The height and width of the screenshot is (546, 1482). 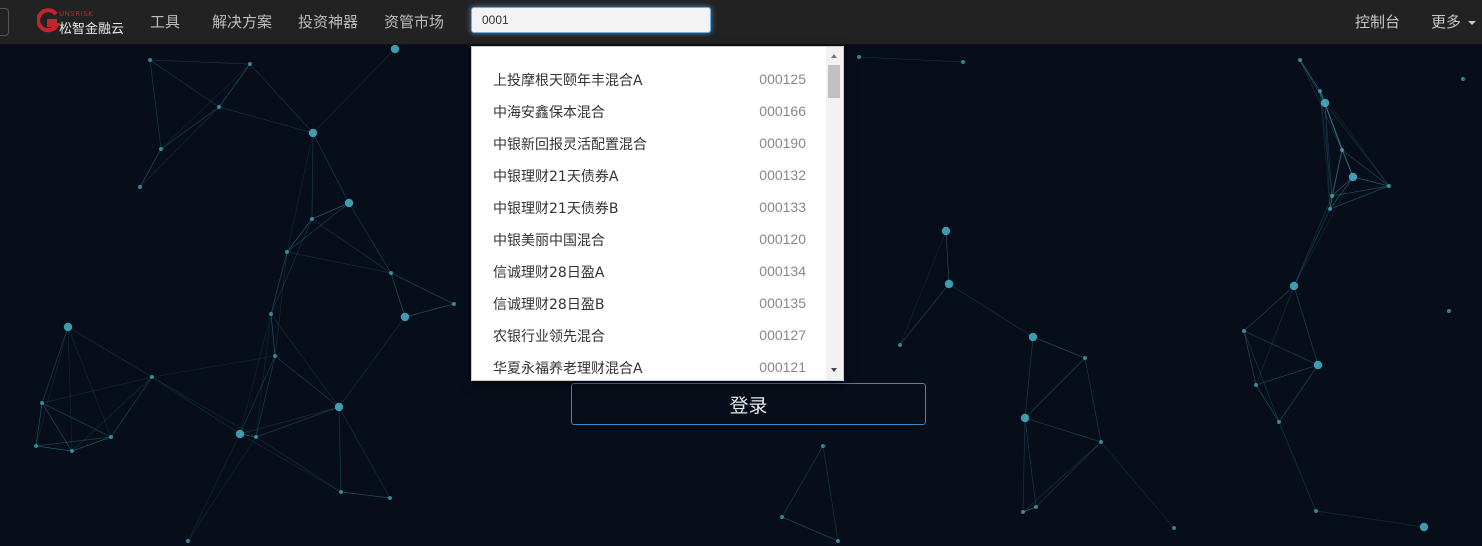 What do you see at coordinates (834, 213) in the screenshot?
I see `dropdown-scrollbar` at bounding box center [834, 213].